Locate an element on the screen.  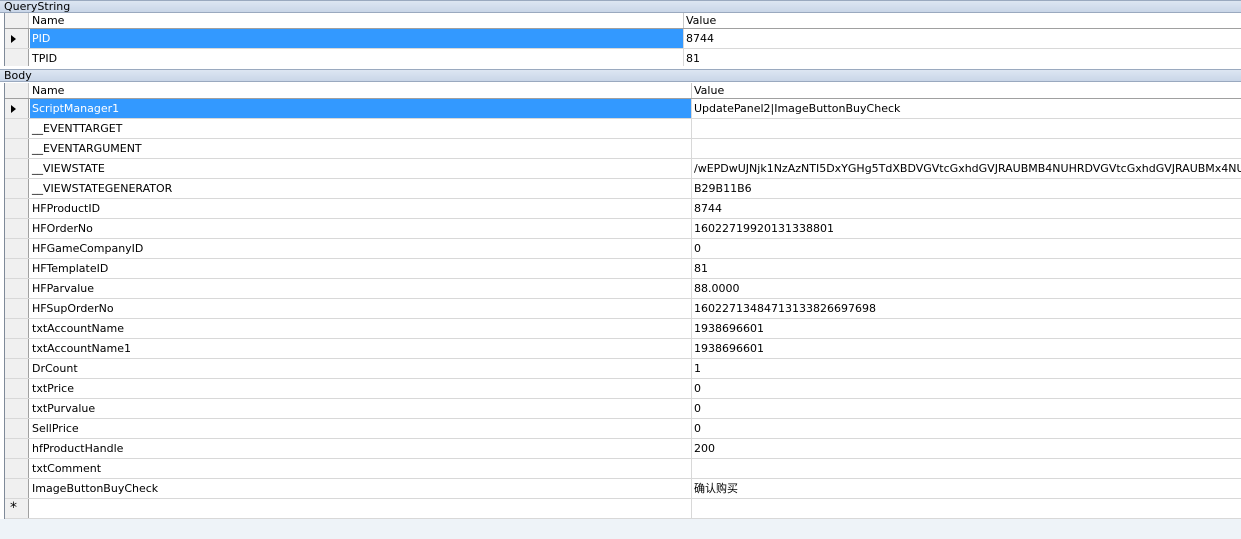
body-row: txtComment is located at coordinates (623, 469).